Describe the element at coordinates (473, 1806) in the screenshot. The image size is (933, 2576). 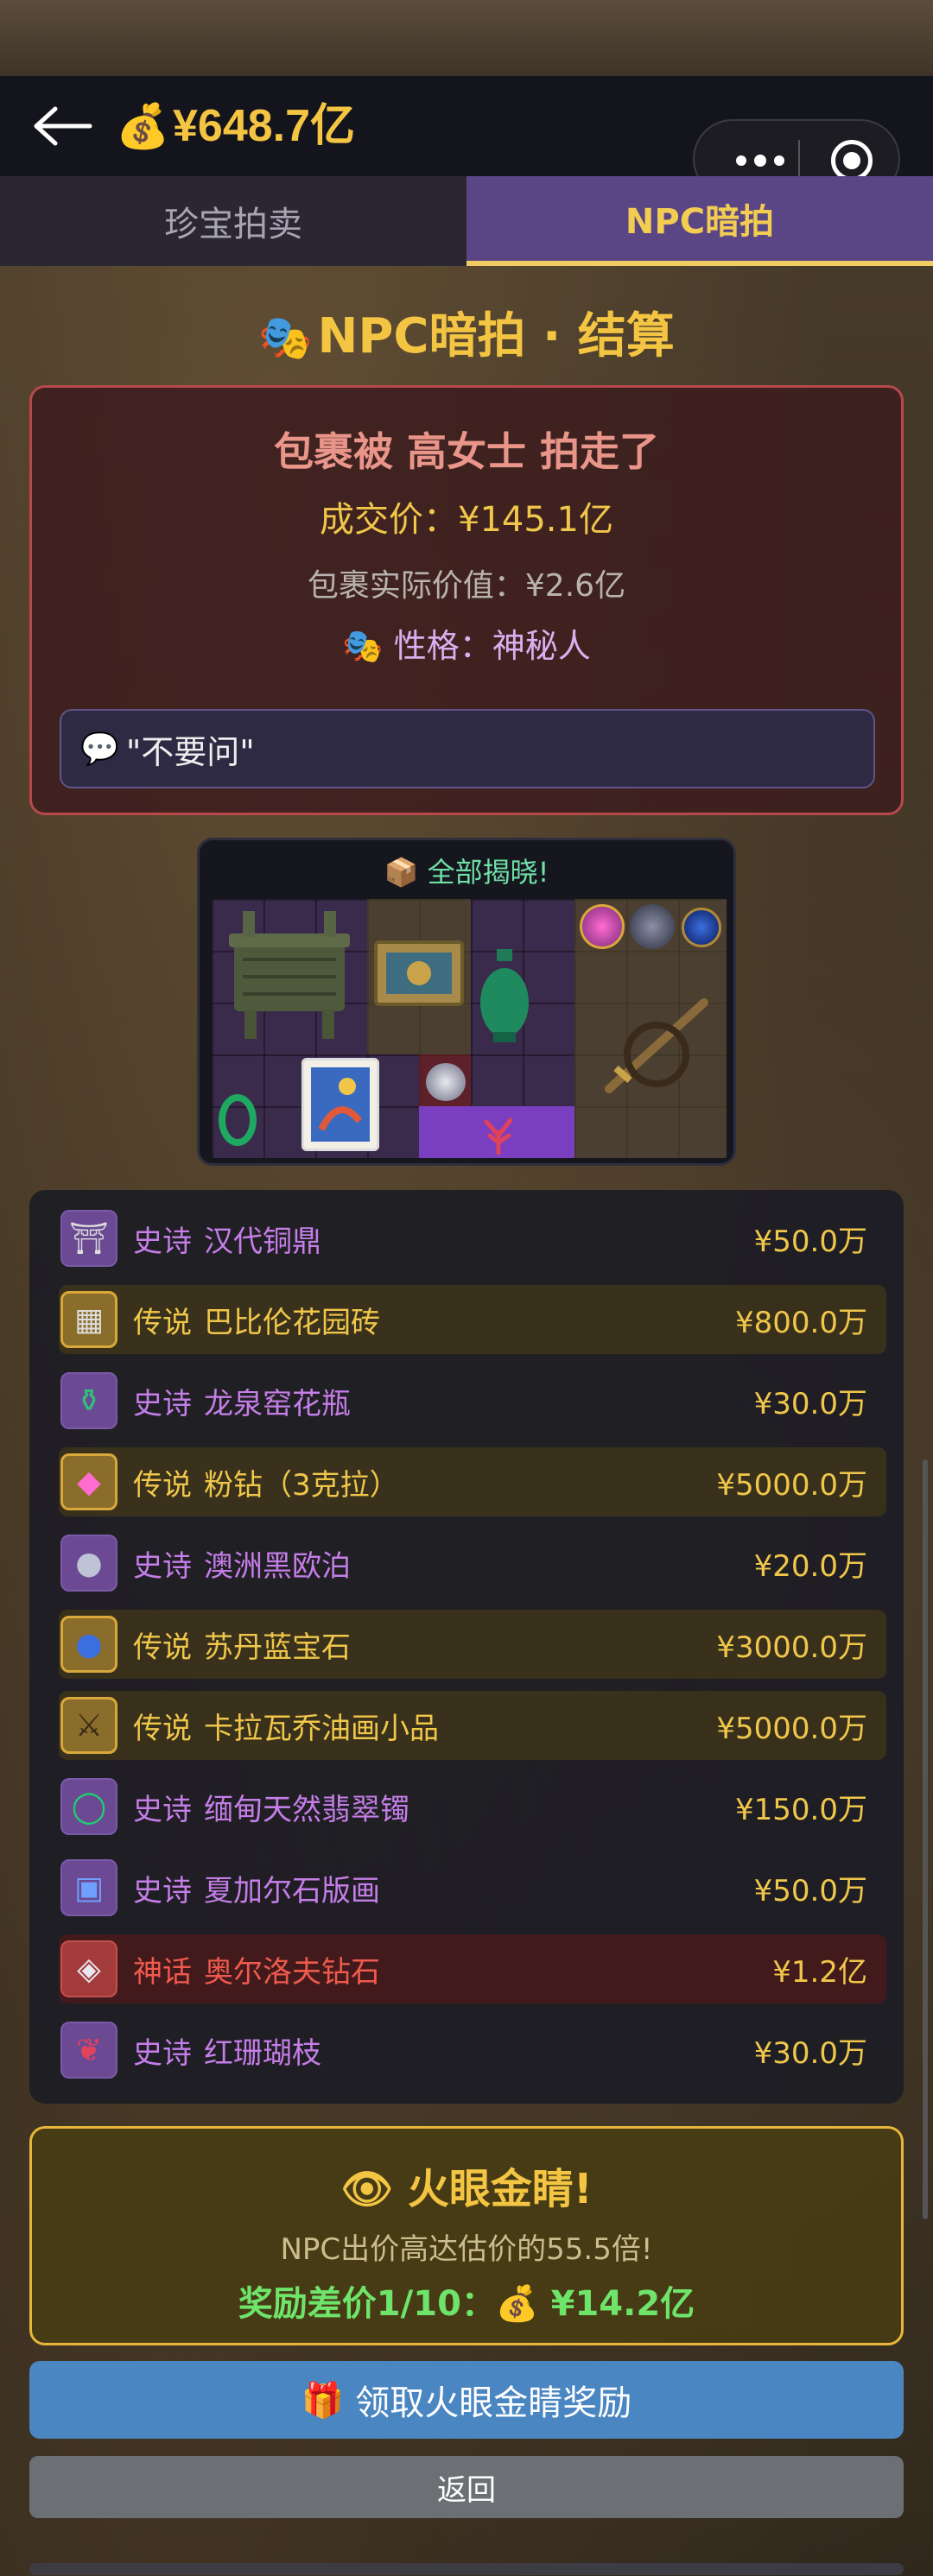
I see `list-item: ◯ 史诗 缅甸天然翡翠镯 ¥150.0万` at that location.